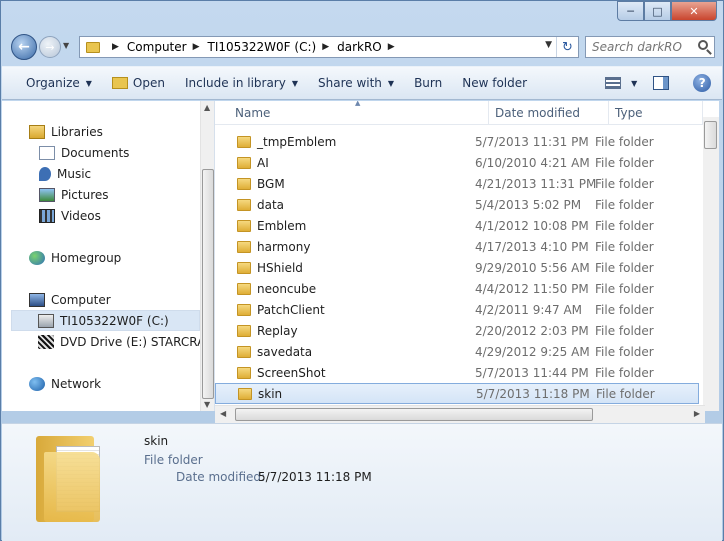 The image size is (724, 541). Describe the element at coordinates (223, 413) in the screenshot. I see `scroll-left-icon: ◀` at that location.